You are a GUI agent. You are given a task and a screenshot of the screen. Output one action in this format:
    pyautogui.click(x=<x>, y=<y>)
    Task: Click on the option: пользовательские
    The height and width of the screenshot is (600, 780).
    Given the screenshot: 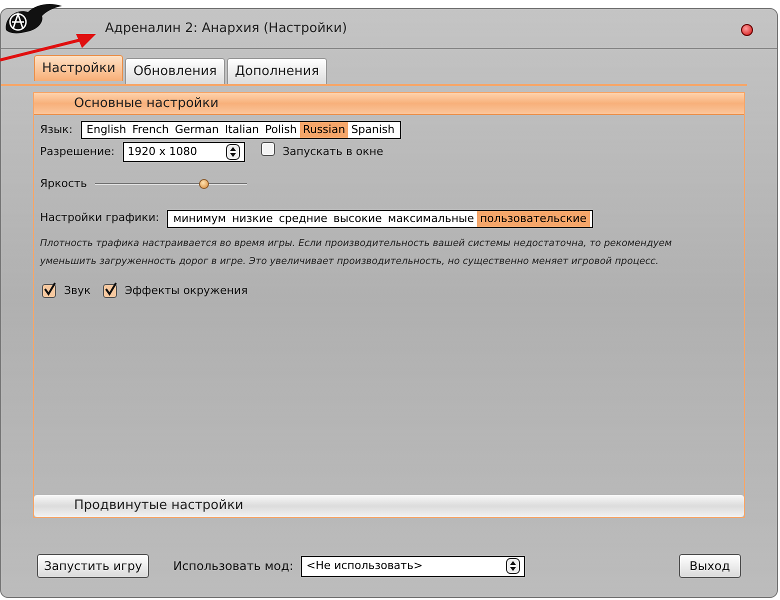 What is the action you would take?
    pyautogui.click(x=533, y=218)
    